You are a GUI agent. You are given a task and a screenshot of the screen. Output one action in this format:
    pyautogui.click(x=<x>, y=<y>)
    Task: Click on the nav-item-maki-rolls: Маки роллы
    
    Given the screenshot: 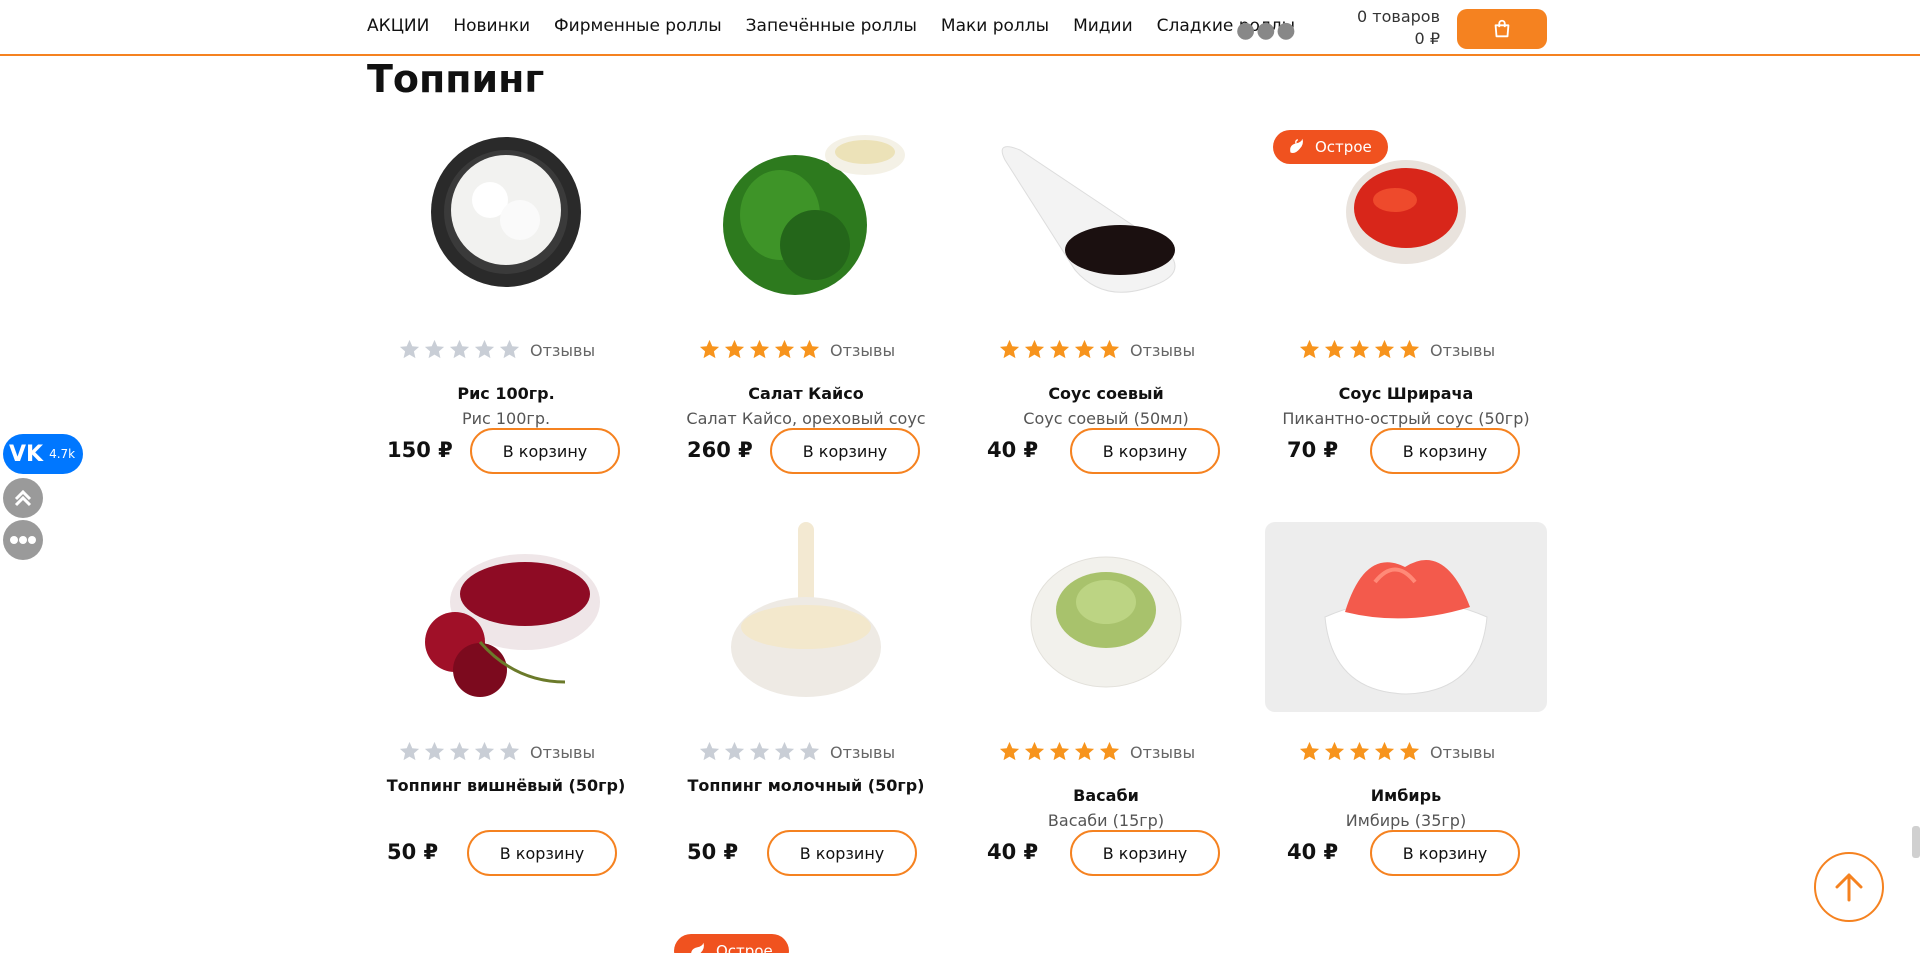 What is the action you would take?
    pyautogui.click(x=995, y=26)
    